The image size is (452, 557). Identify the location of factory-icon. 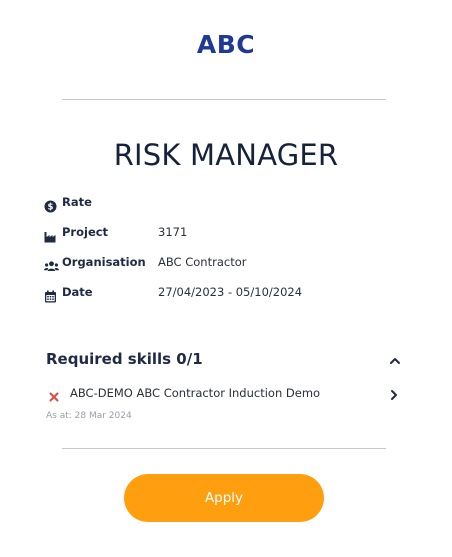
(50, 234).